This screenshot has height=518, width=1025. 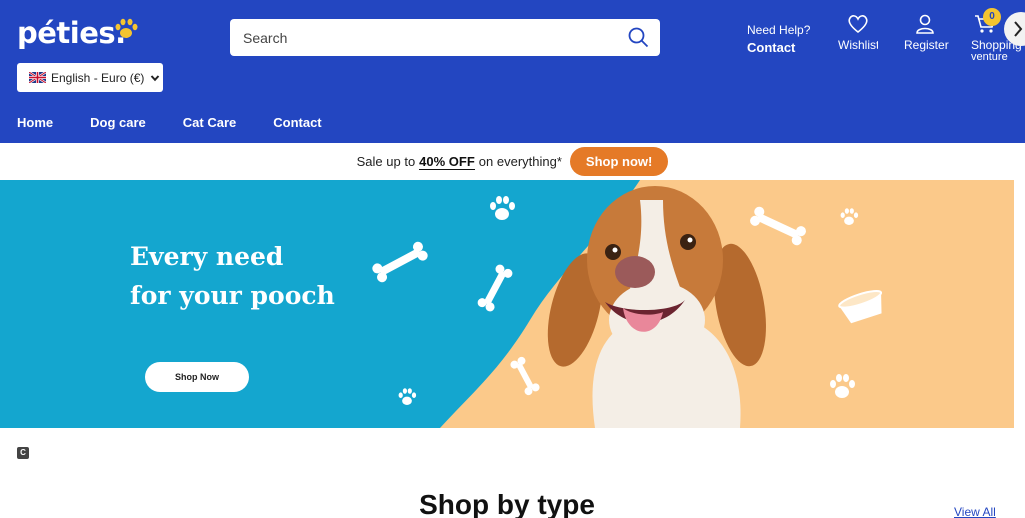 What do you see at coordinates (232, 295) in the screenshot?
I see `hero-title-line2: for your pooch` at bounding box center [232, 295].